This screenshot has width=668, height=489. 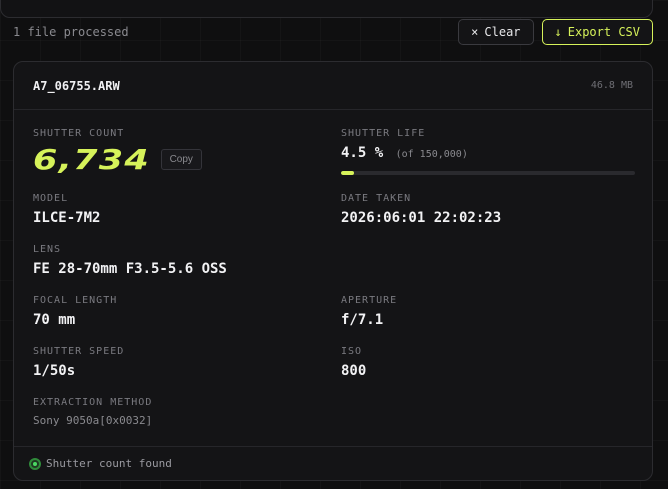 I want to click on shutter-count-found-status: Shutter count found, so click(x=109, y=463).